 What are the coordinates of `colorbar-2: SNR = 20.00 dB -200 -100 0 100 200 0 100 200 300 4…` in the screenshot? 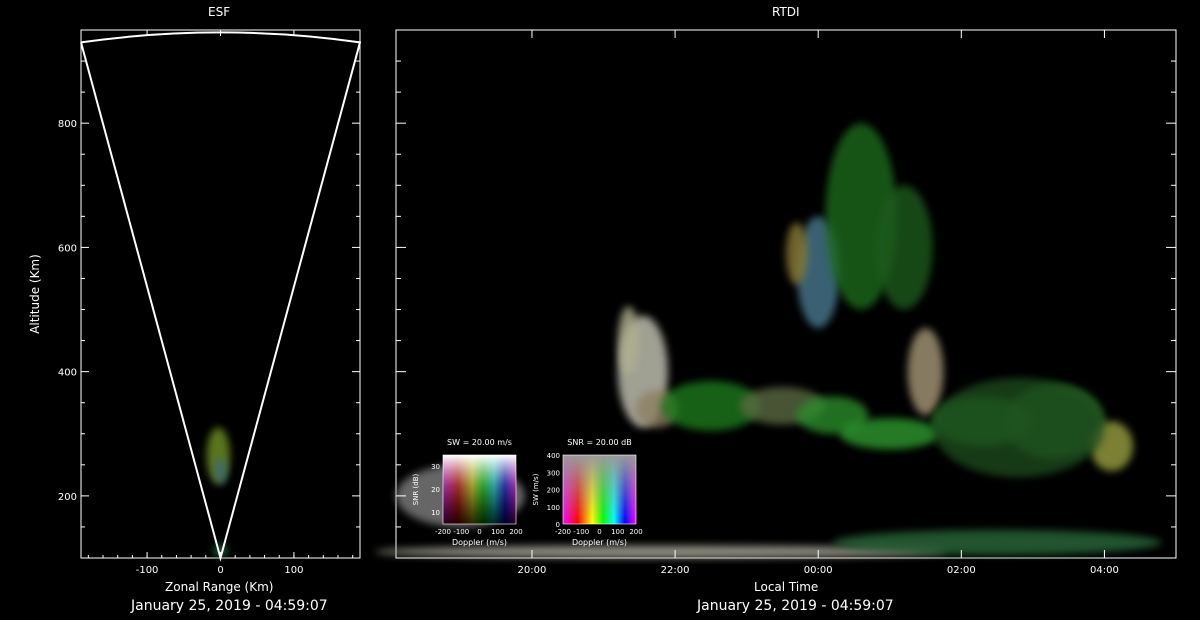 It's located at (587, 492).